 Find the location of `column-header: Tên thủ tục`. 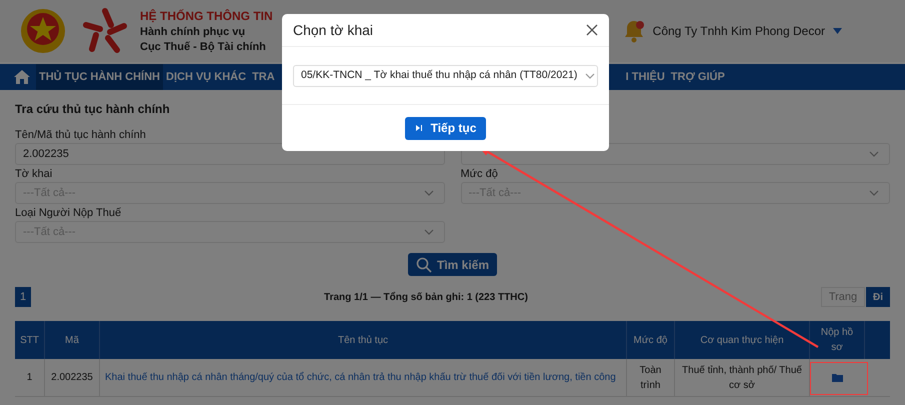

column-header: Tên thủ tục is located at coordinates (363, 341).